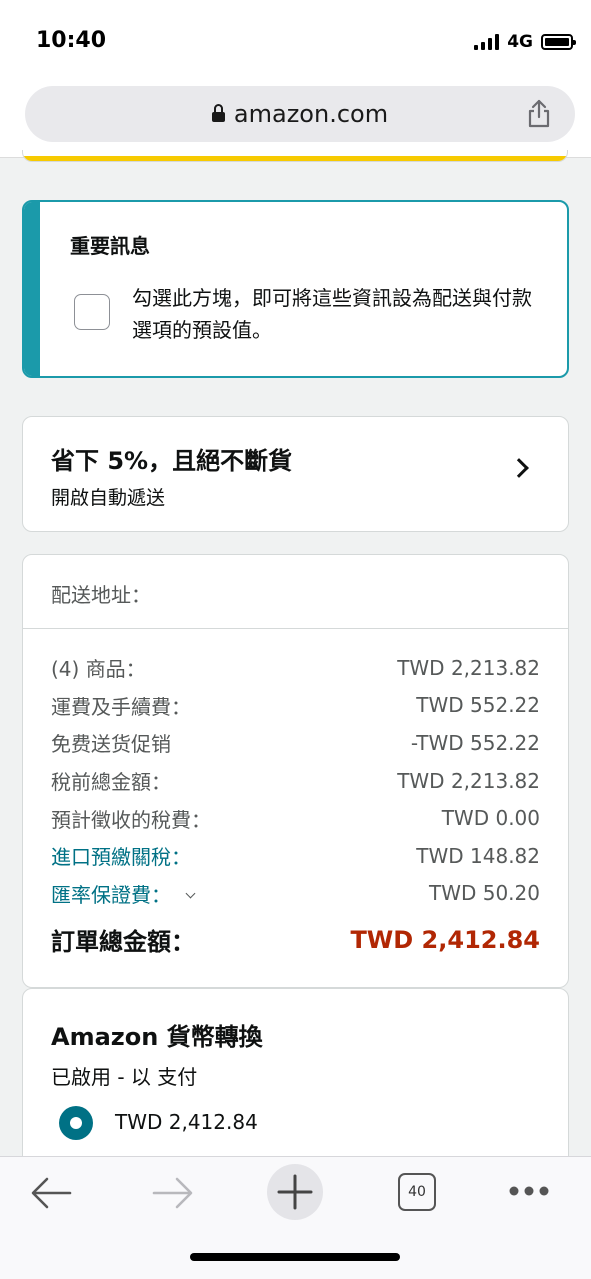 The width and height of the screenshot is (591, 1279). I want to click on line-import-fees: 進口預繳關稅： TWD 148.82, so click(295, 856).